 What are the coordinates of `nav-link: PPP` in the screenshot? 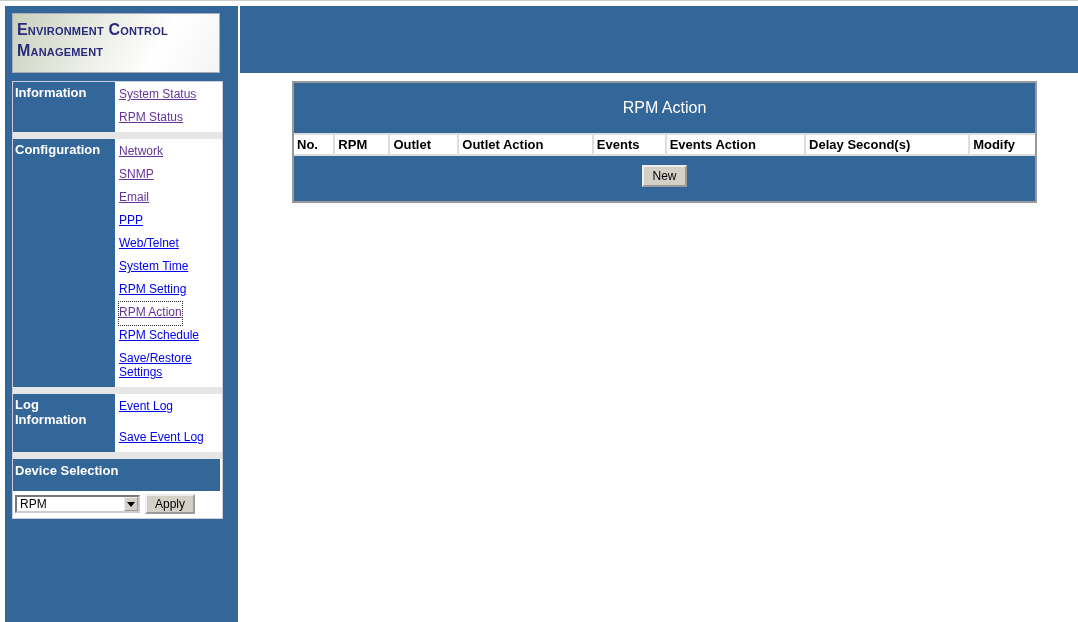 It's located at (131, 221).